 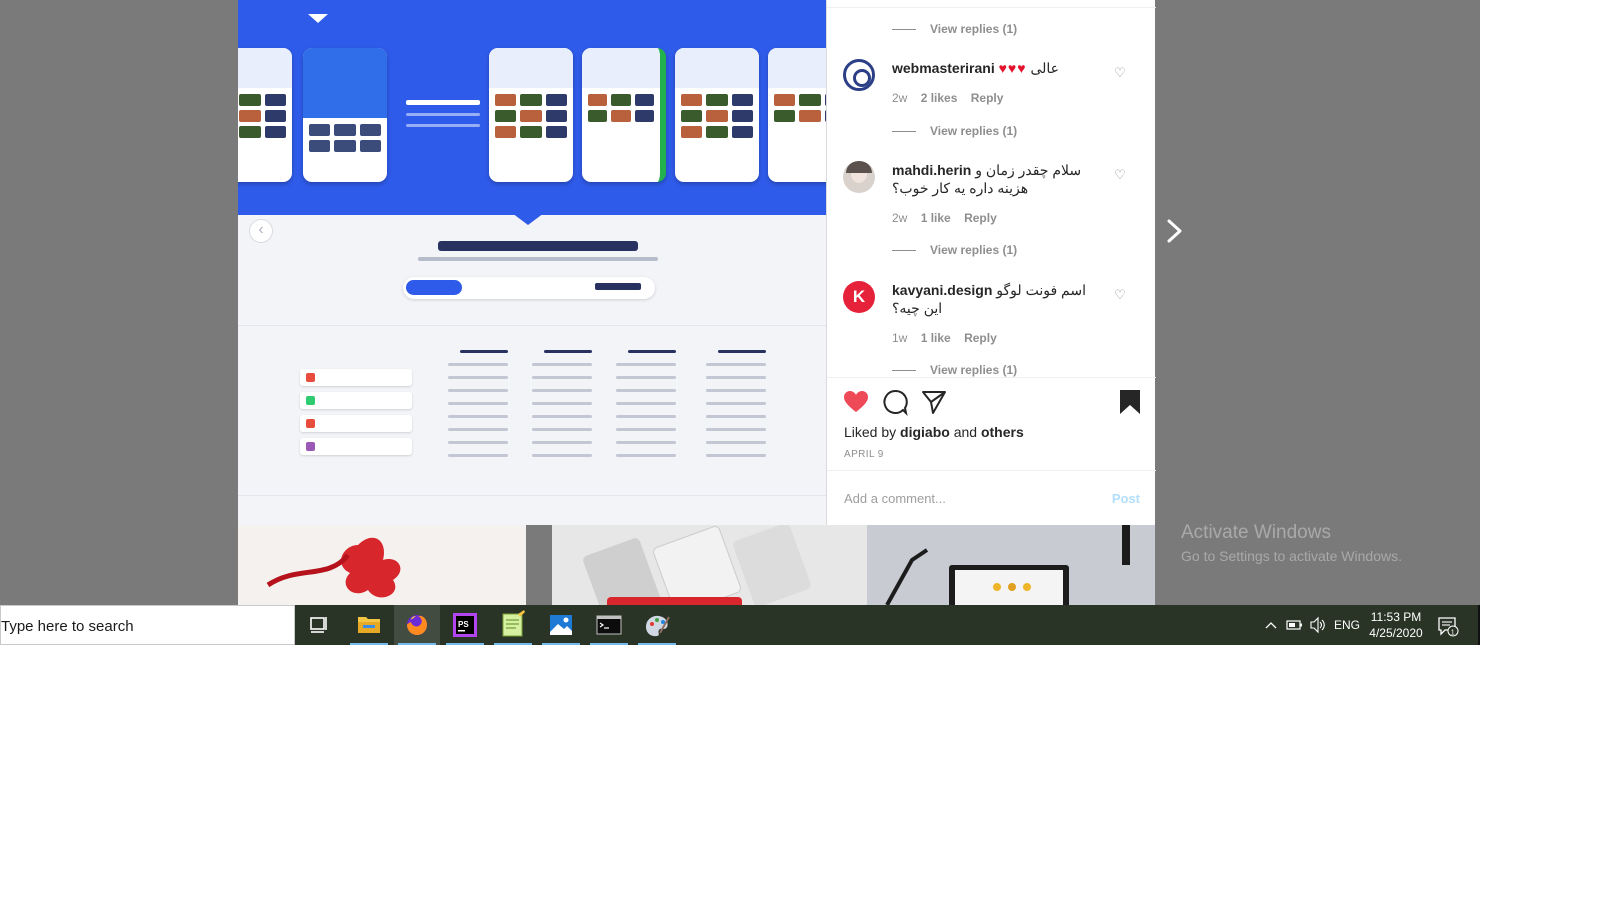 I want to click on comment-username: mahdi.herin, so click(x=931, y=170).